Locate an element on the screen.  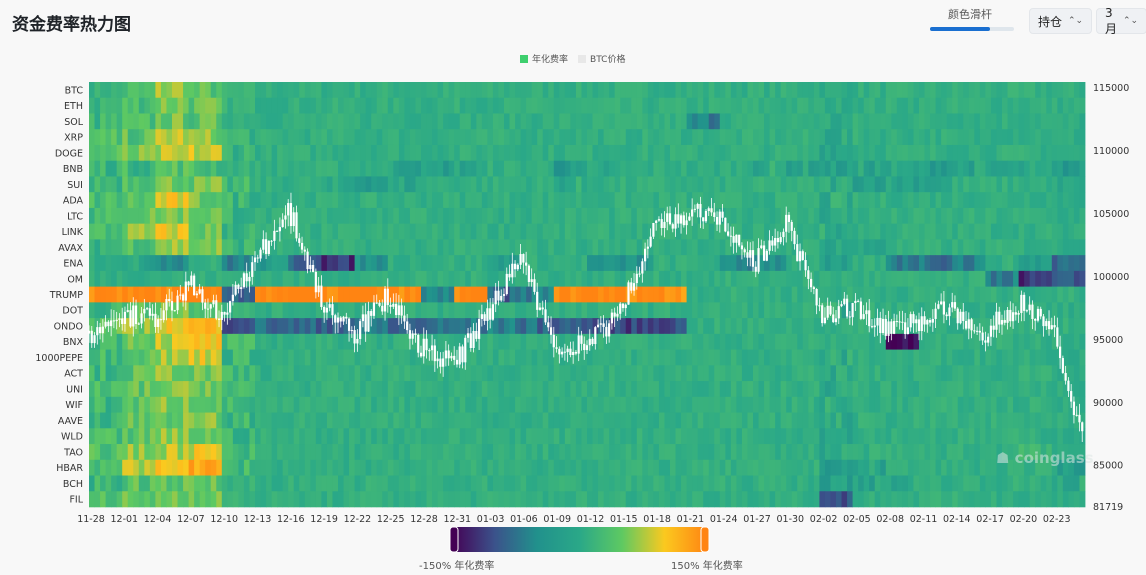
btc-price-candle is located at coordinates (89, 332).